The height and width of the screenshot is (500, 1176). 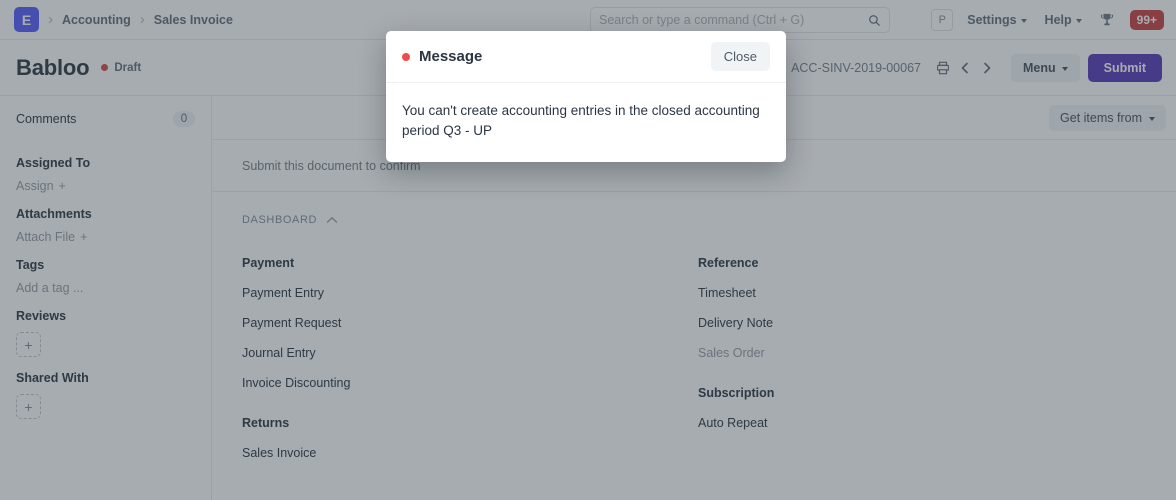 I want to click on close-button: Close, so click(x=740, y=56).